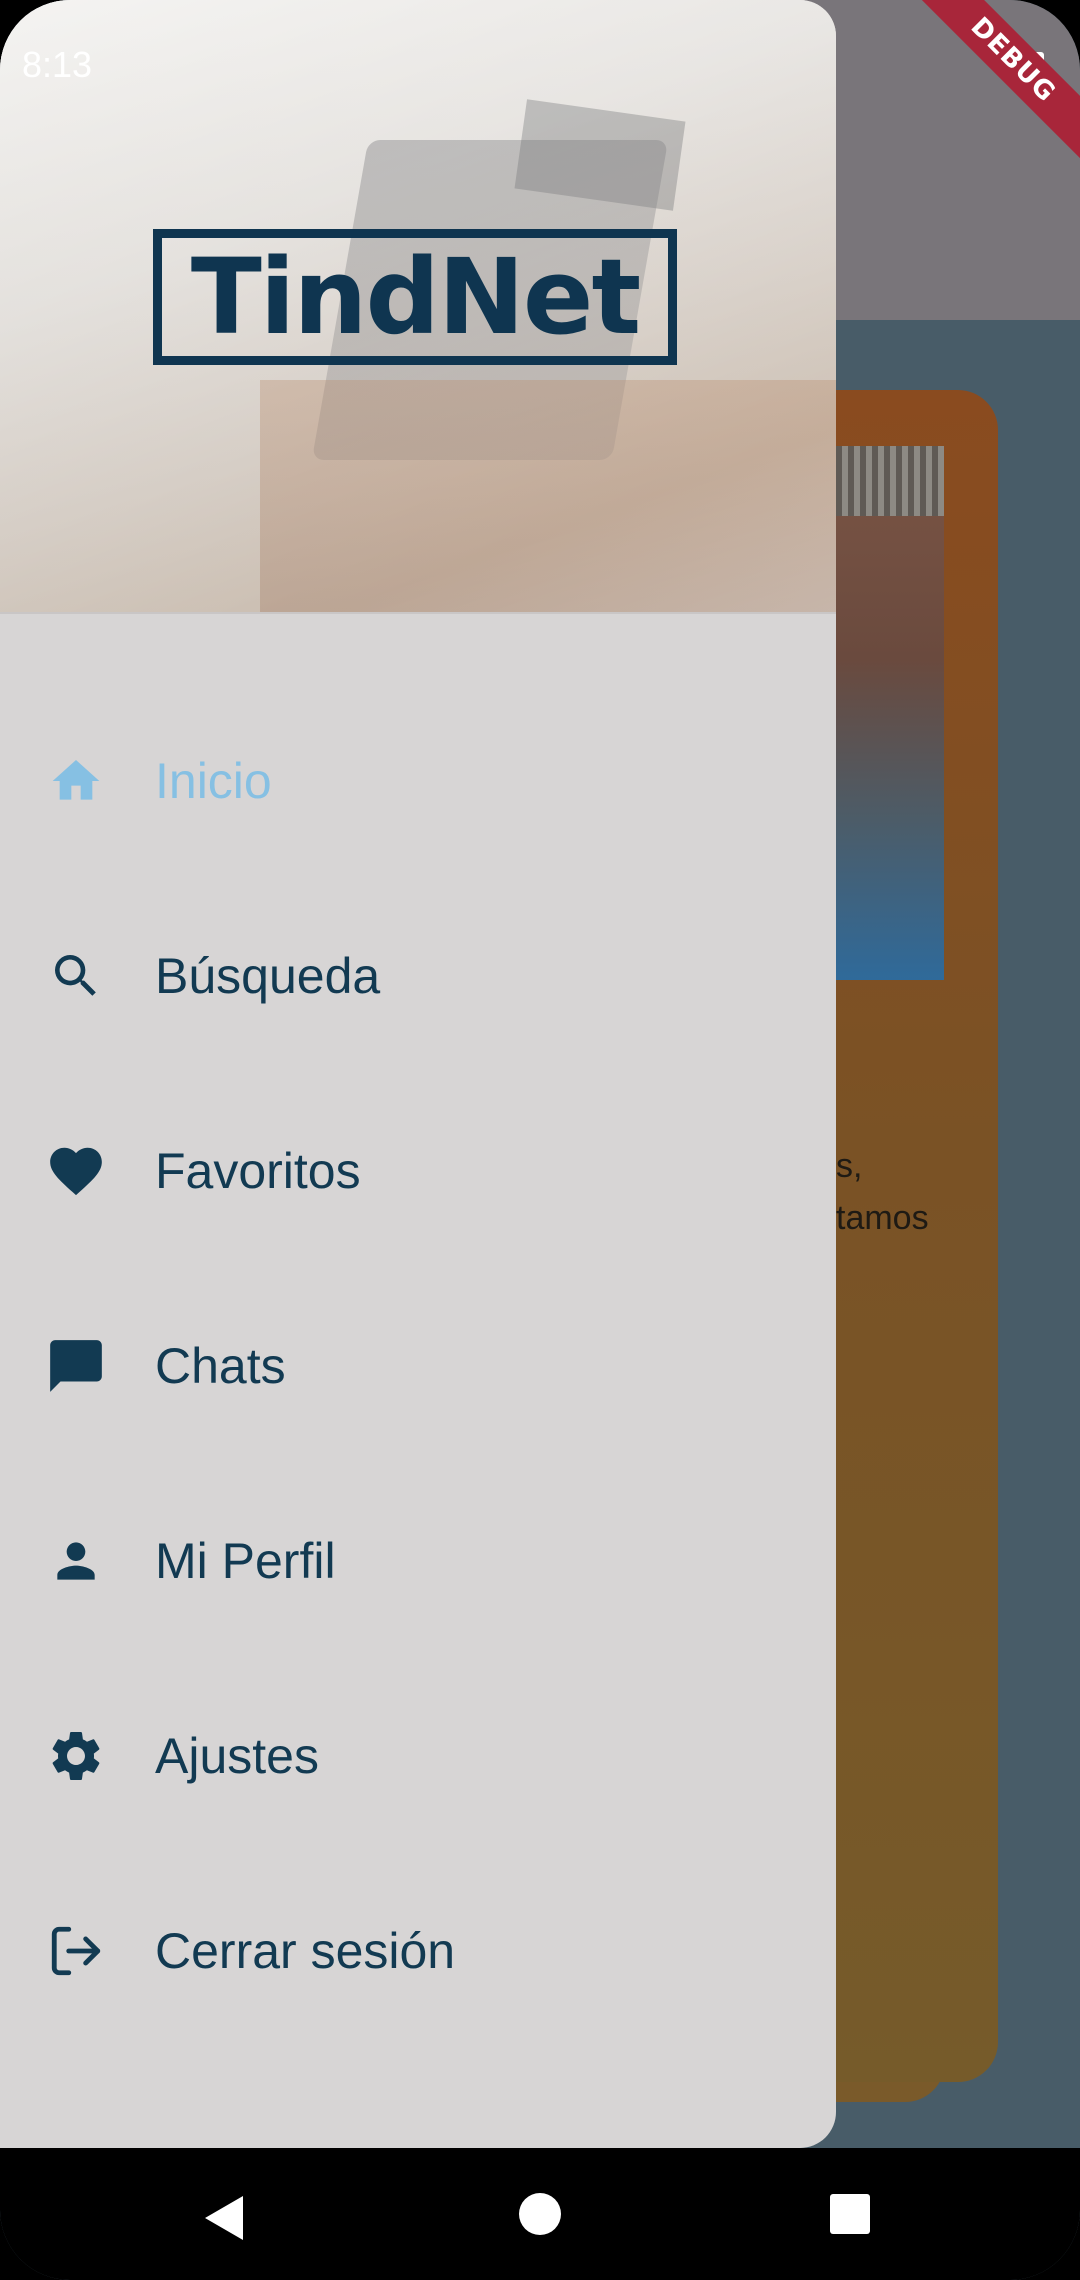  Describe the element at coordinates (76, 976) in the screenshot. I see `search-icon` at that location.